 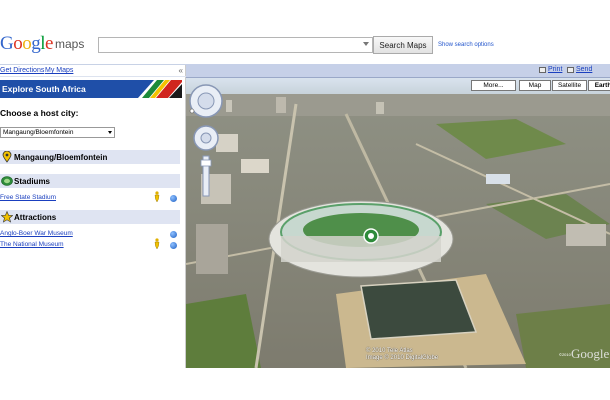 What do you see at coordinates (110, 132) in the screenshot?
I see `chevron-down-icon` at bounding box center [110, 132].